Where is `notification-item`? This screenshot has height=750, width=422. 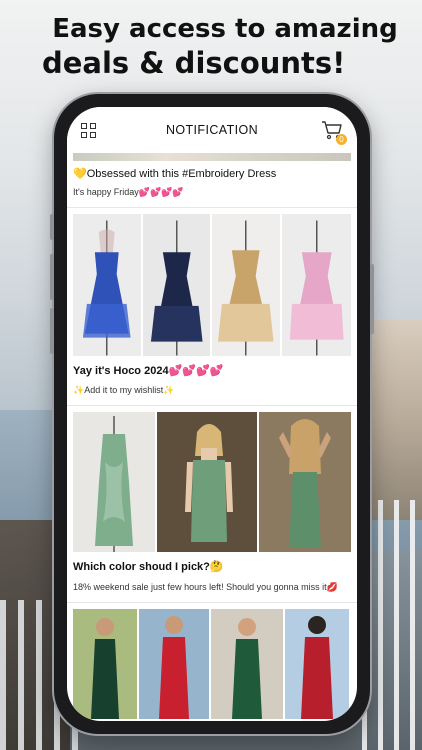
notification-item is located at coordinates (212, 664).